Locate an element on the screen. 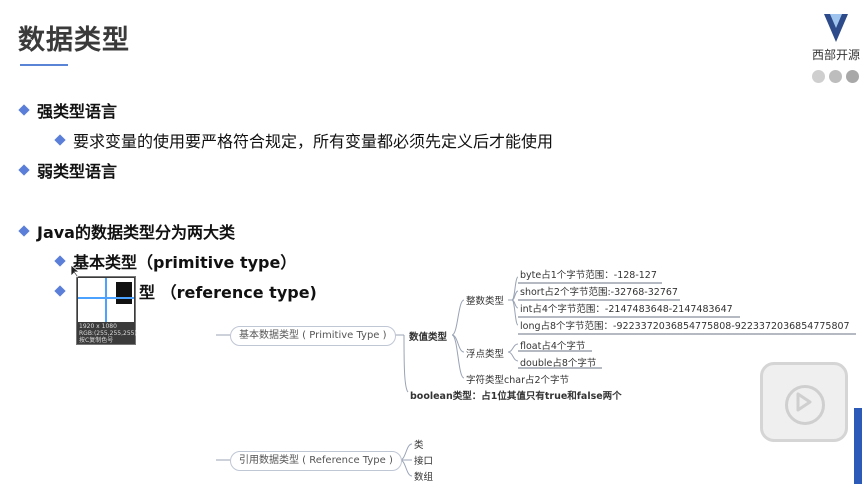 This screenshot has height=484, width=862. mindmap-byte: byte占1个字节范围：-128-127 is located at coordinates (588, 275).